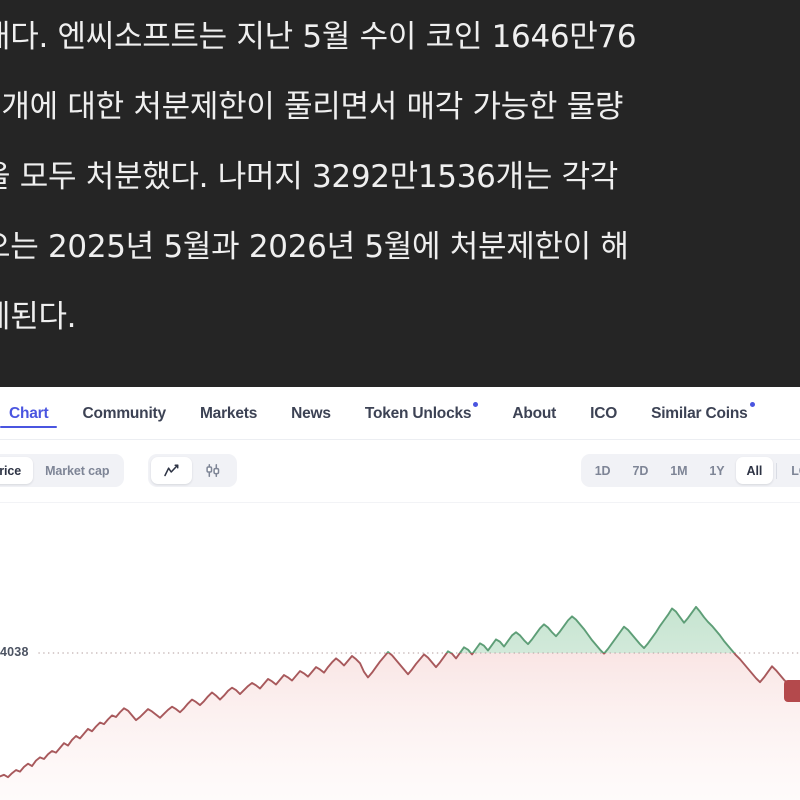 The image size is (800, 800). I want to click on time-range-toggle-group: 1D 7D 1M 1Y All LOG, so click(690, 470).